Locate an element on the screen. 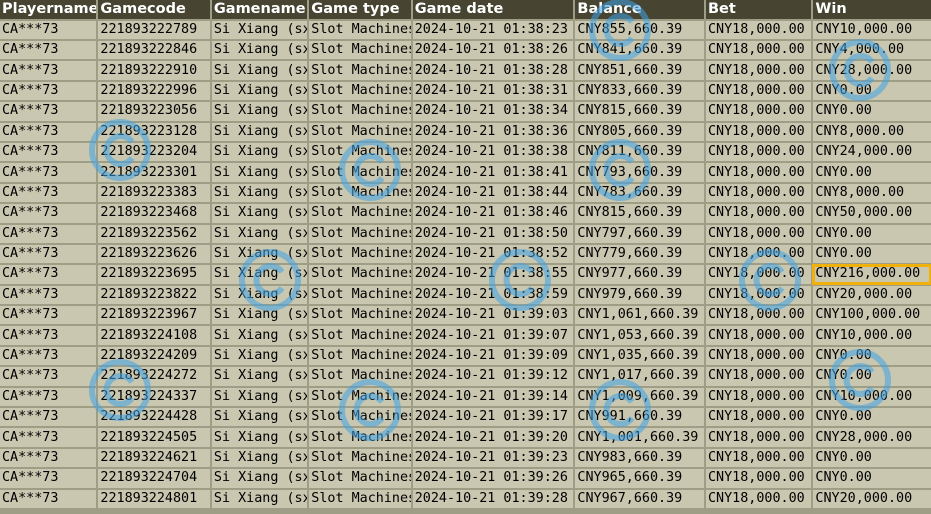  column-header-balance: Balance is located at coordinates (639, 9).